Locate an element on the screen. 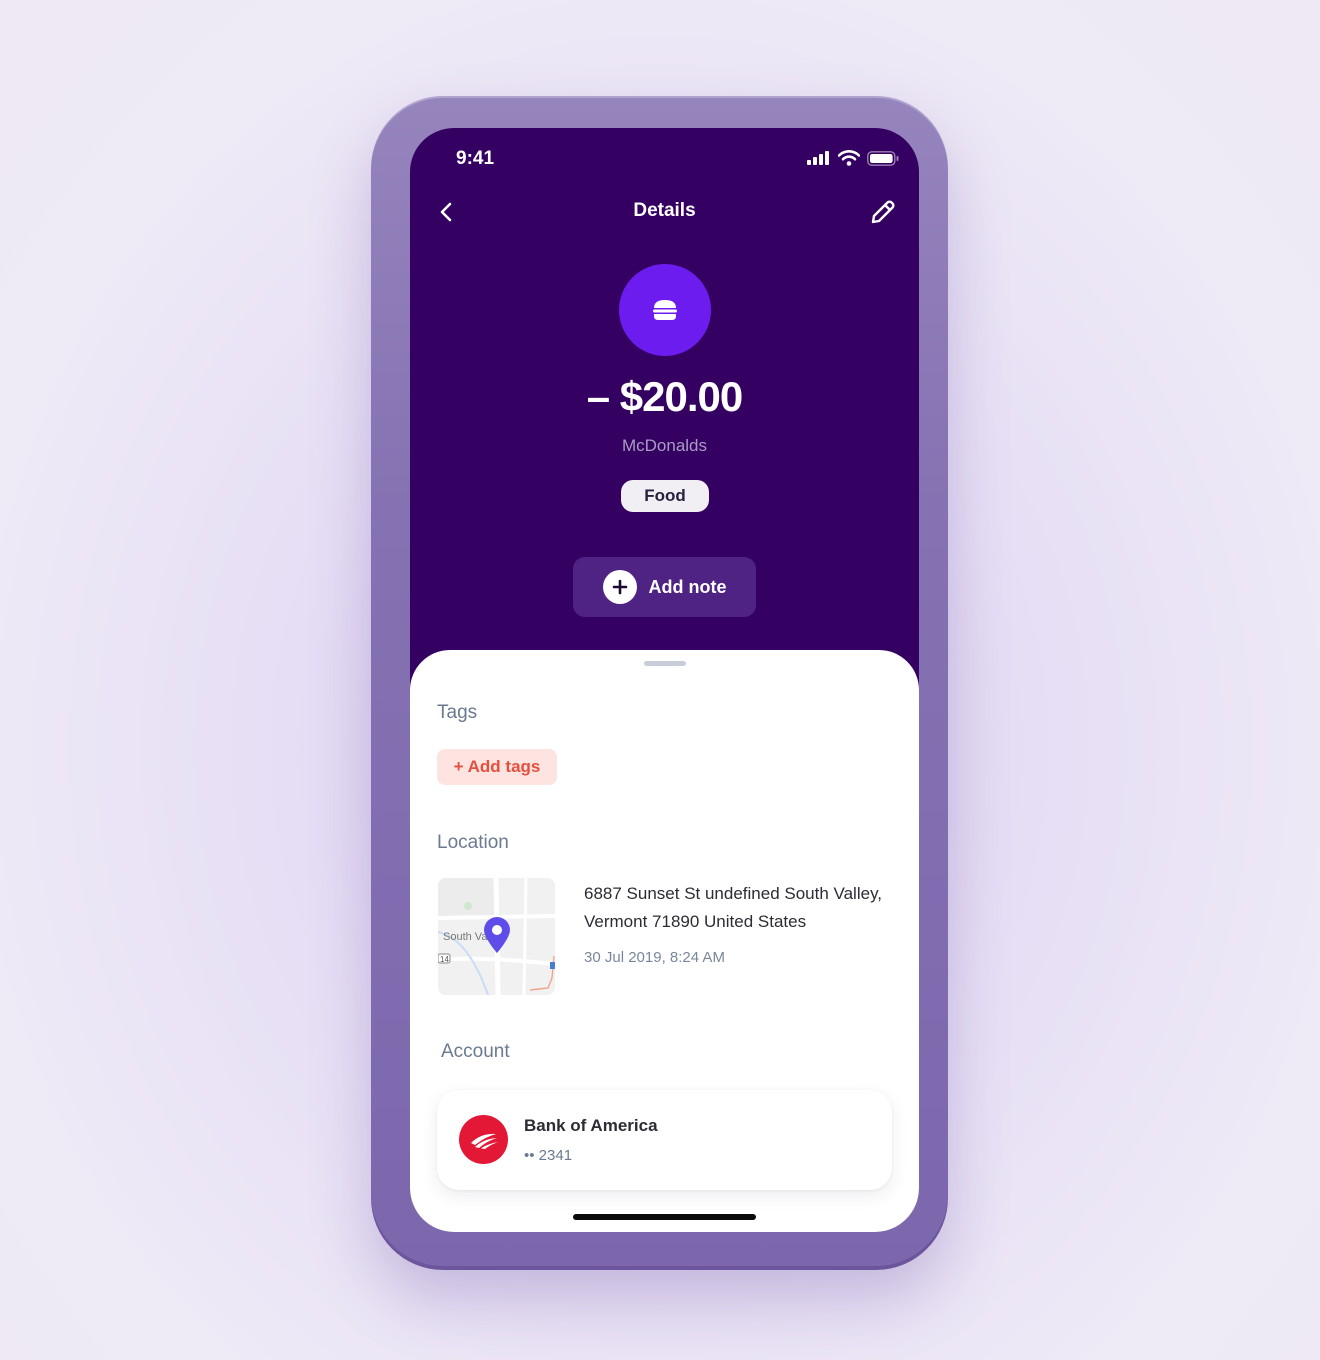  transaction-amount: – $20.00 is located at coordinates (665, 396).